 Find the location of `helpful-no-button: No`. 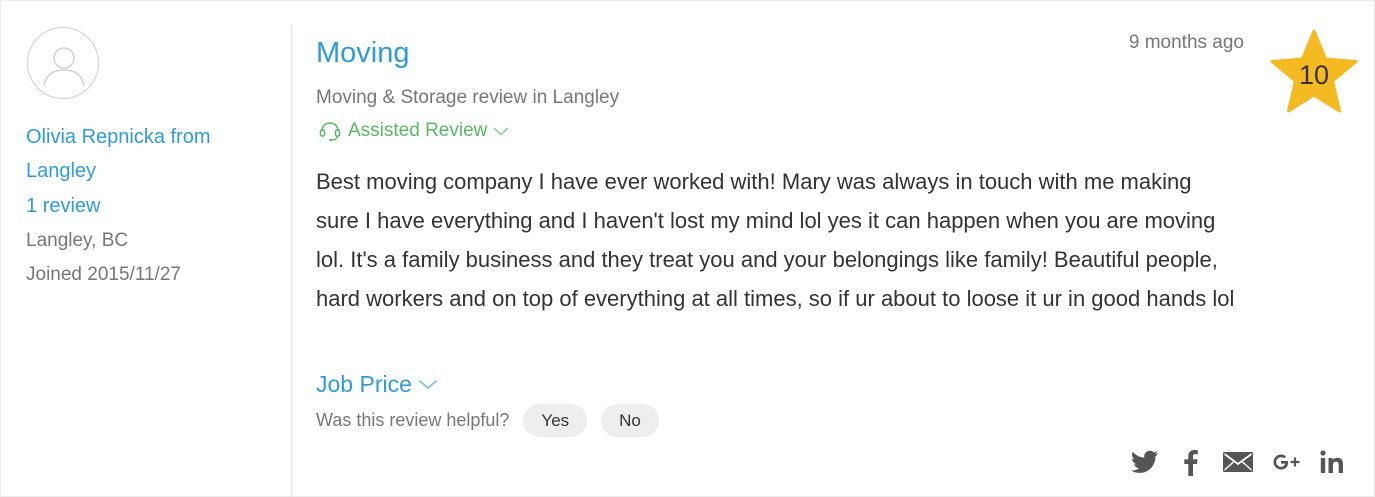

helpful-no-button: No is located at coordinates (630, 420).